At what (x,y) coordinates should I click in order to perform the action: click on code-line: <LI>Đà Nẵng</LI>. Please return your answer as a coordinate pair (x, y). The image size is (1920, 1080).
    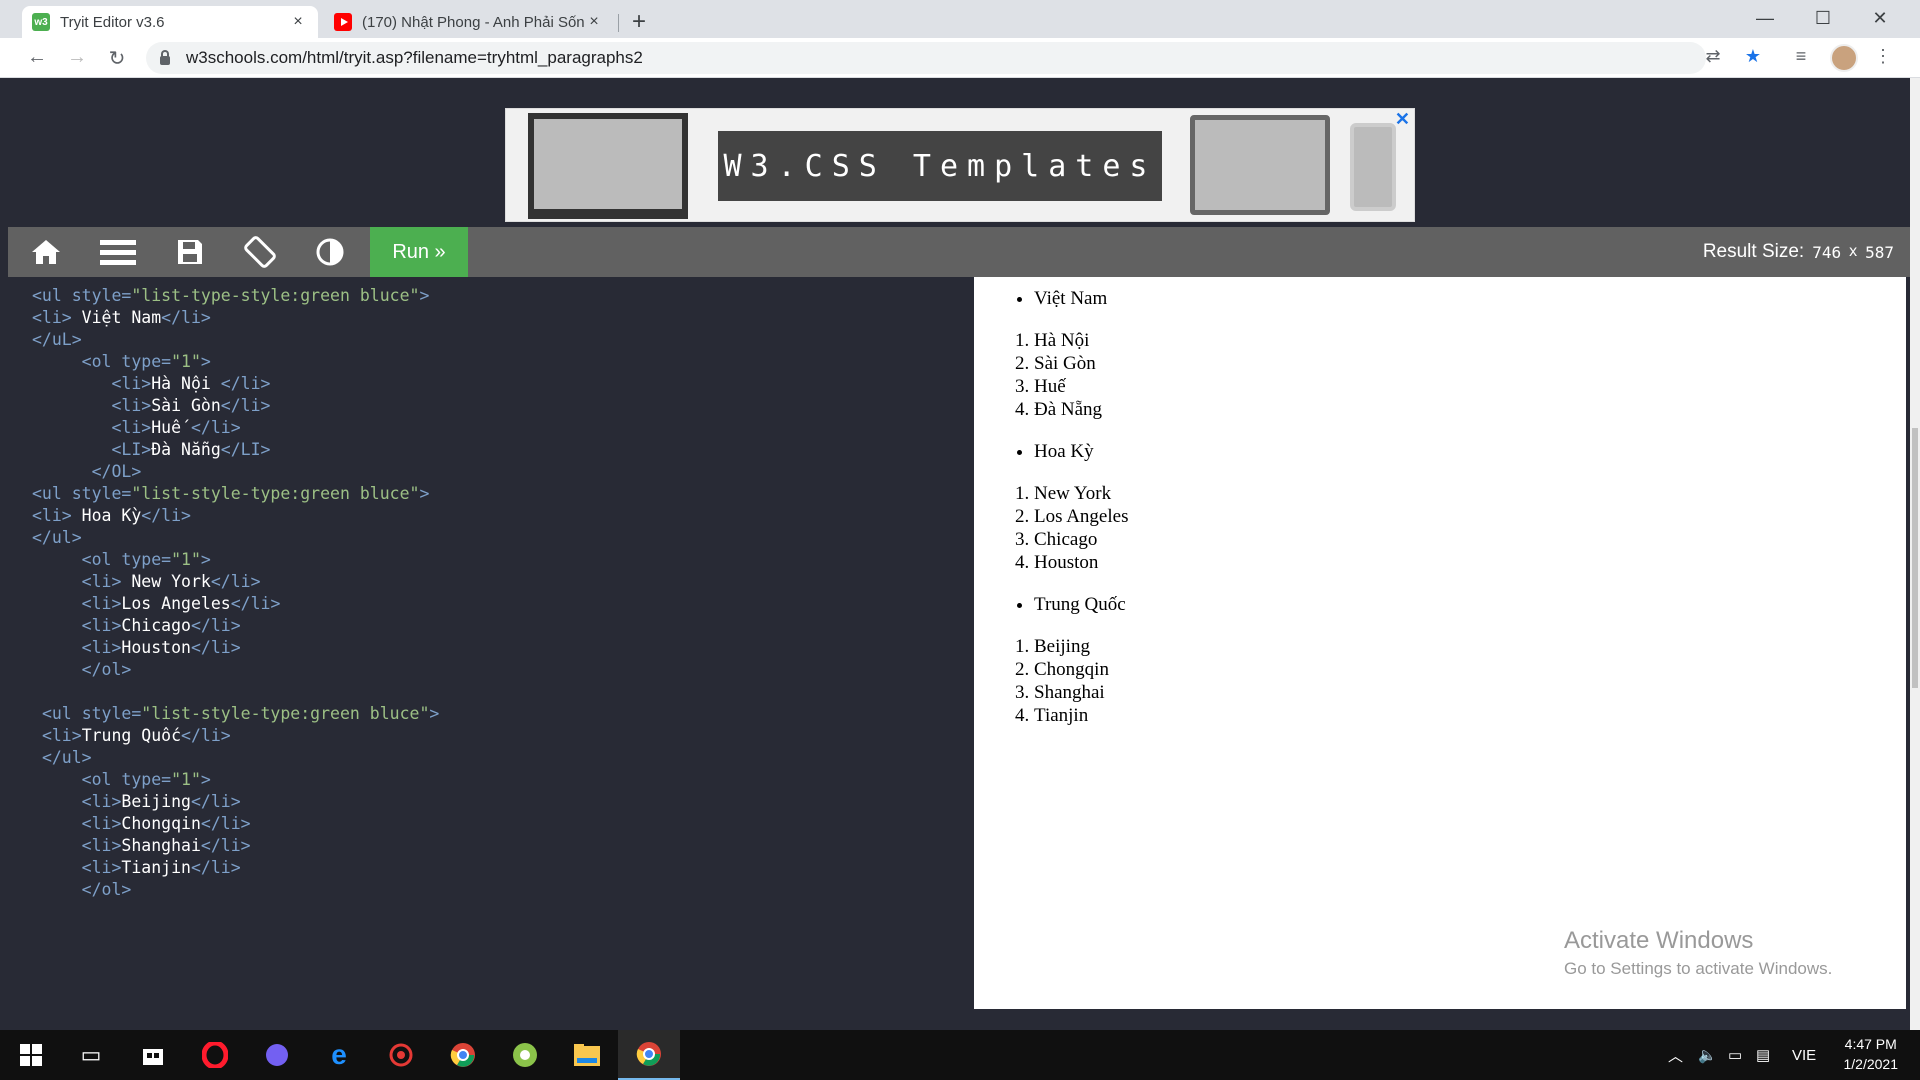
    Looking at the image, I should click on (497, 450).